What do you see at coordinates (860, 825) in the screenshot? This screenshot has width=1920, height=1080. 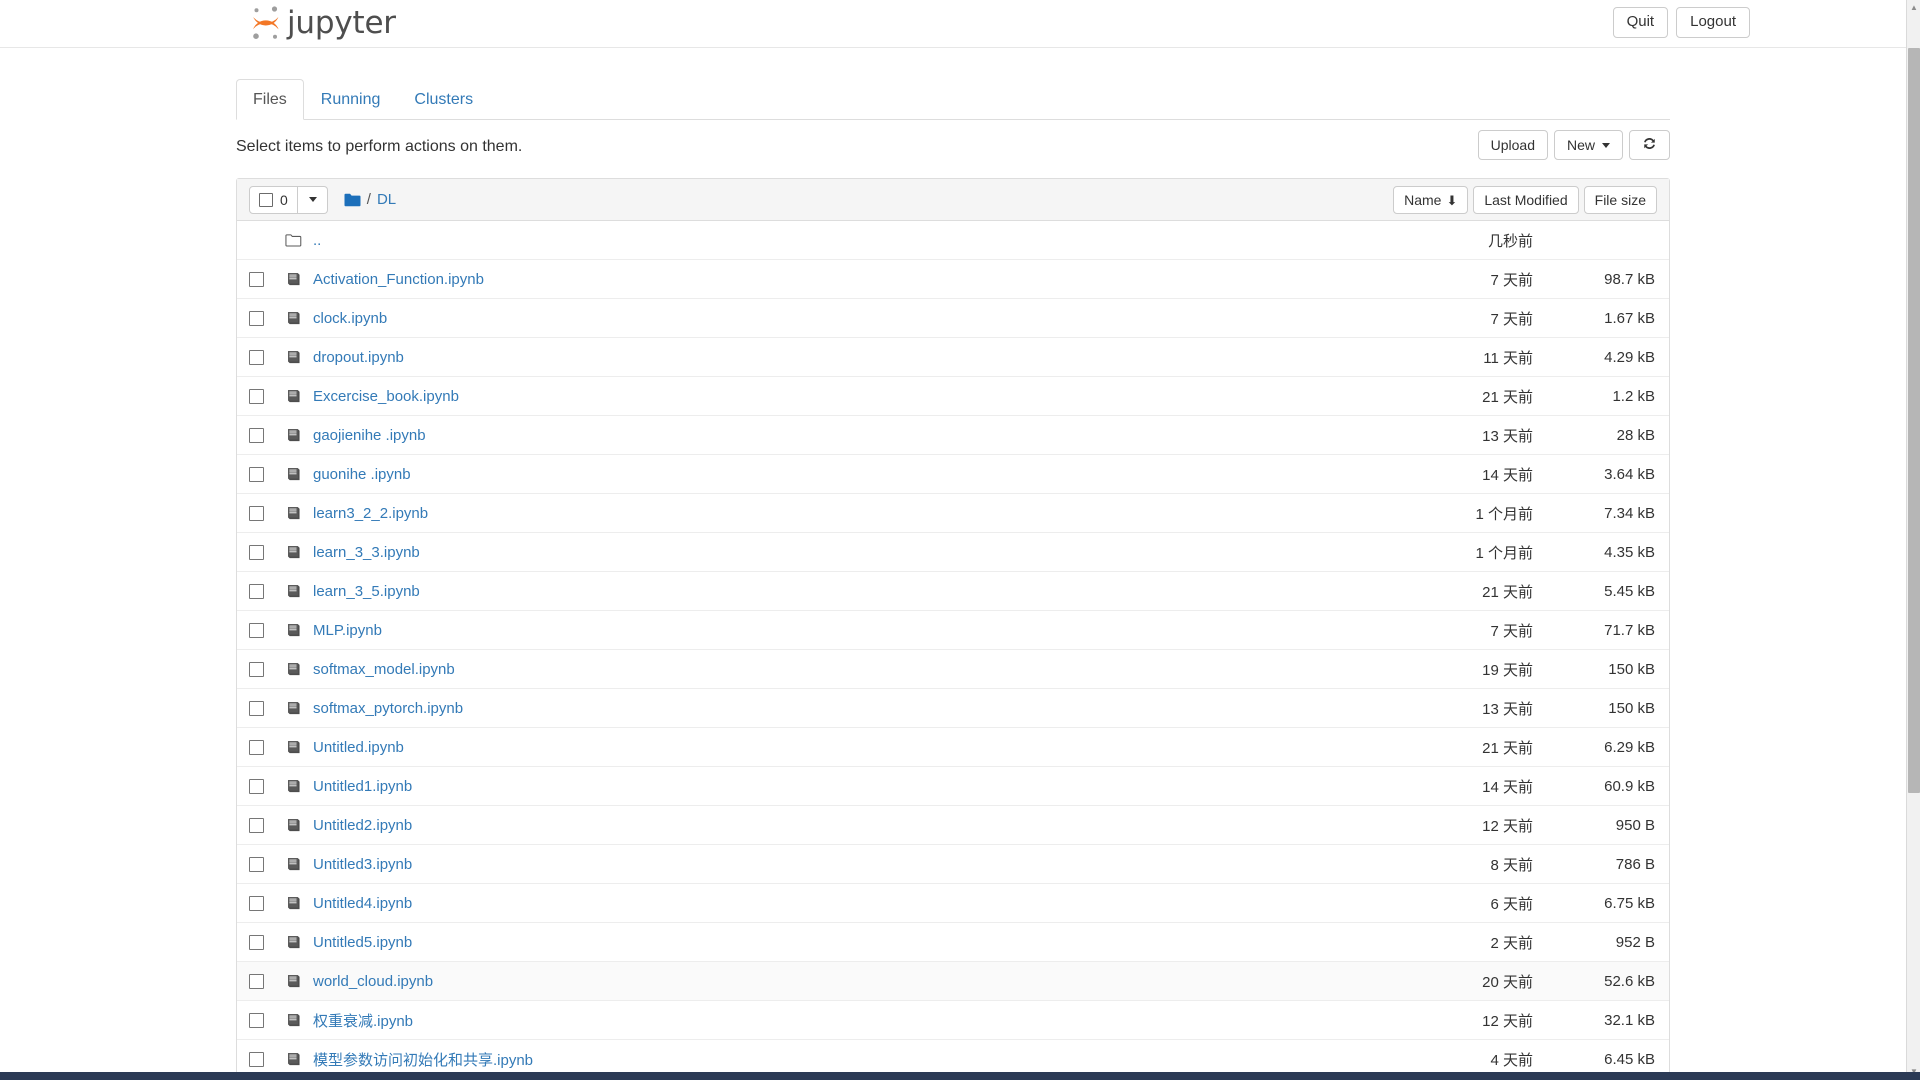 I see `file-name-link: Untitled2.ipynb` at bounding box center [860, 825].